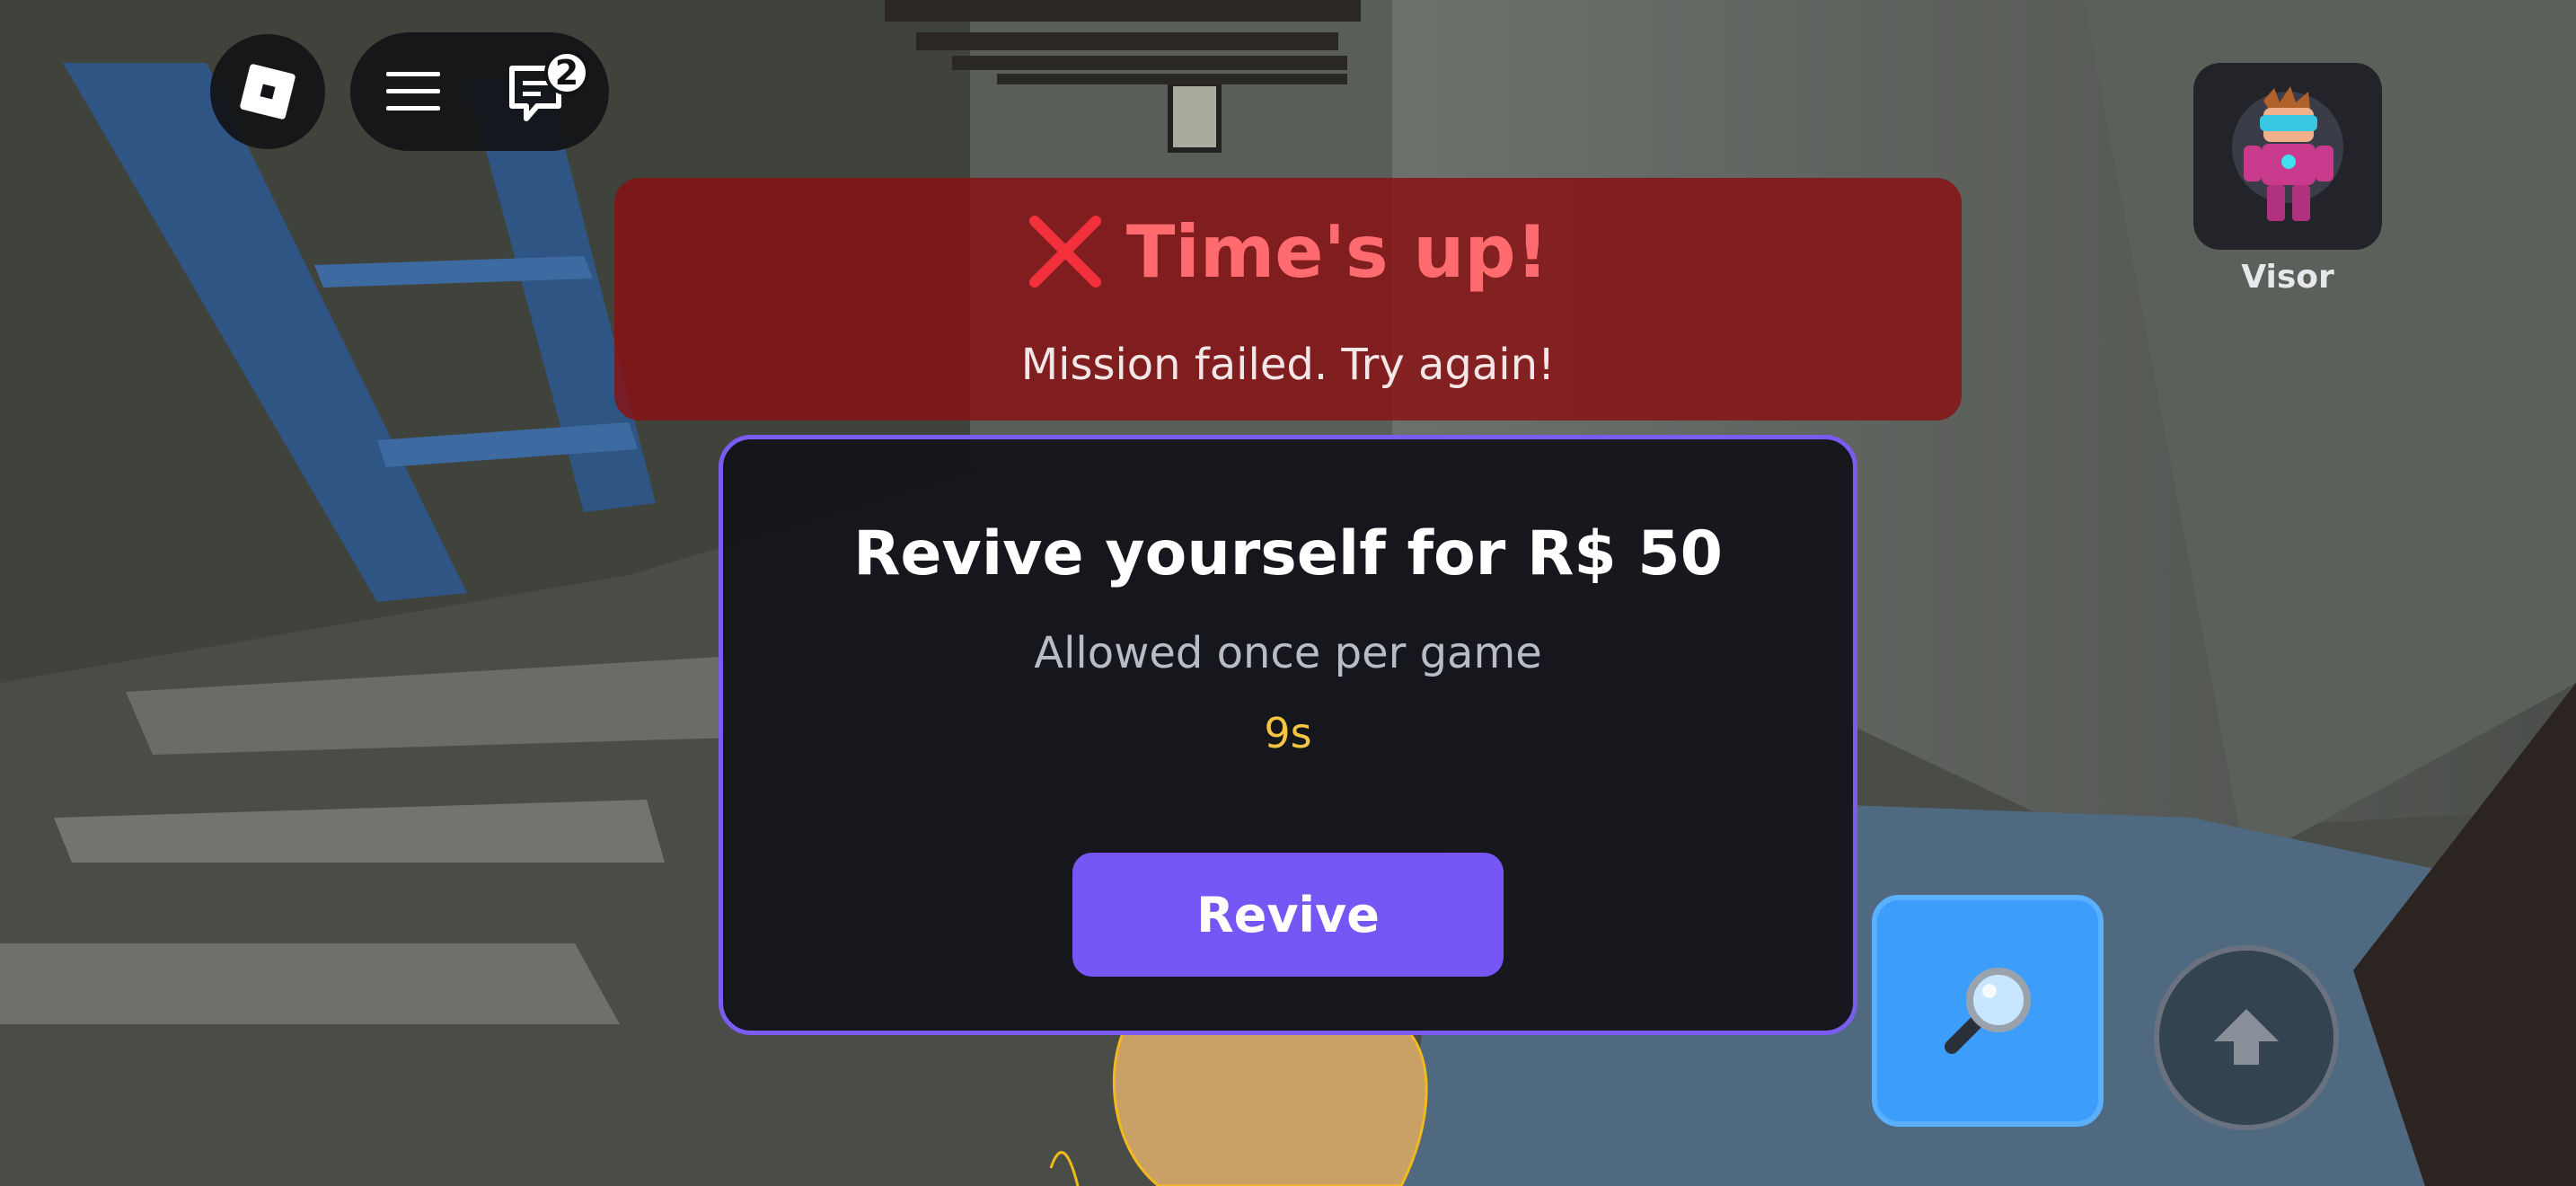 This screenshot has width=2576, height=1186. I want to click on roblox-menu-button, so click(267, 91).